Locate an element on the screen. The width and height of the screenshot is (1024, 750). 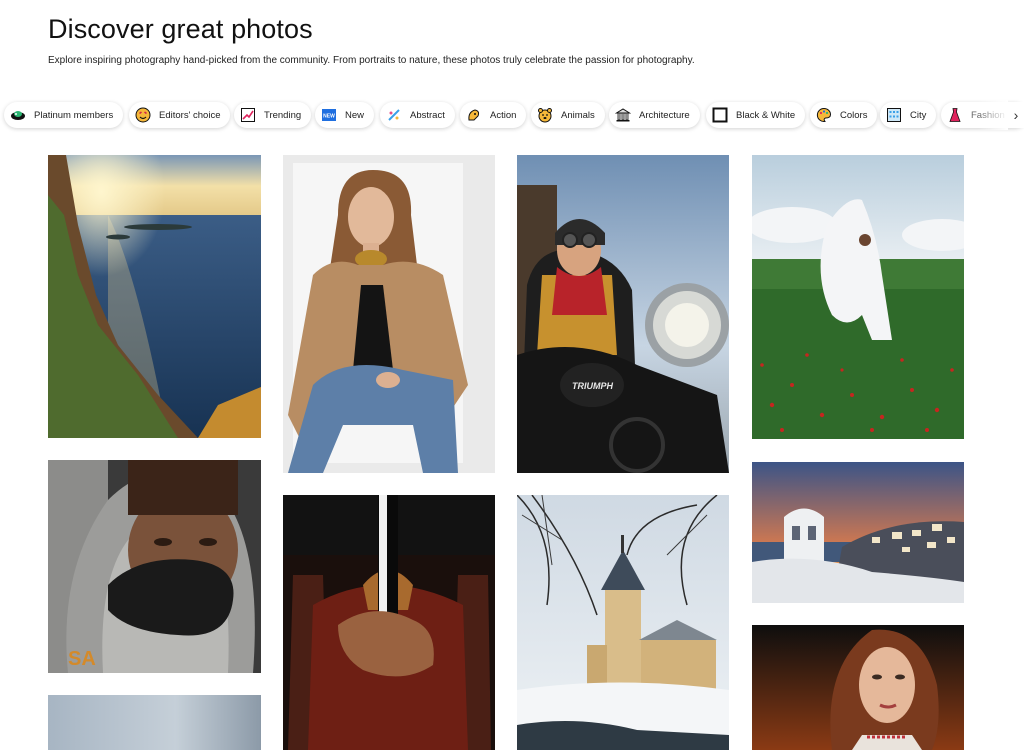
category-label: Action is located at coordinates (503, 115).